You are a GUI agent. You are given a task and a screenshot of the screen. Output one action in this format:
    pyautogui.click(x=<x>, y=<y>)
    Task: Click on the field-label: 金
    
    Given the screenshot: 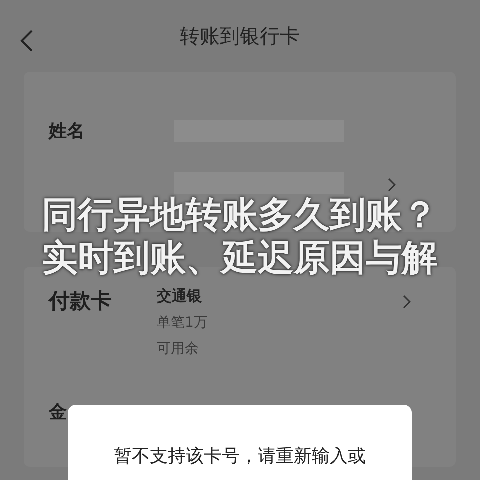 What is the action you would take?
    pyautogui.click(x=58, y=412)
    